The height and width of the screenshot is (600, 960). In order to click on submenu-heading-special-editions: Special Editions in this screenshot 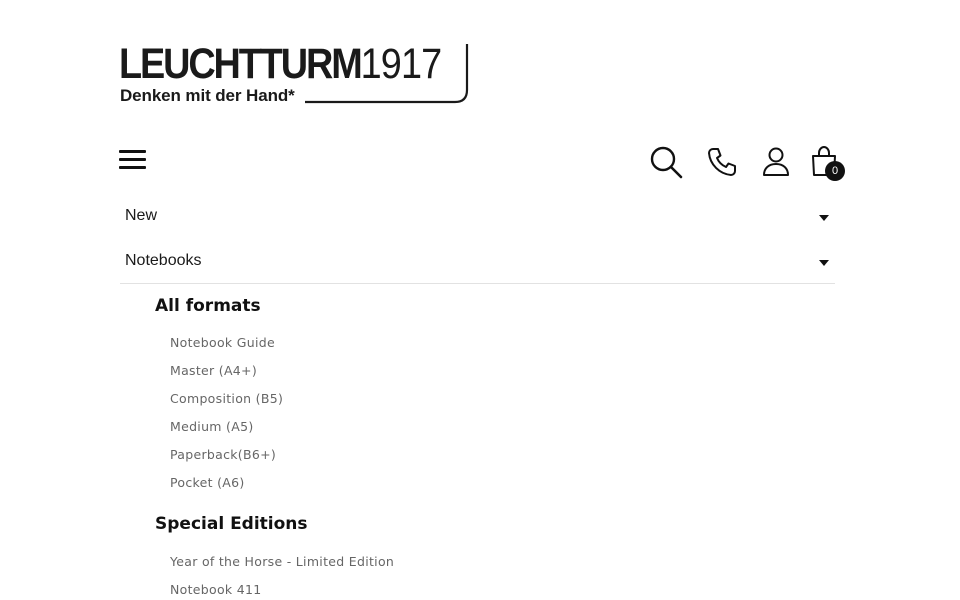, I will do `click(231, 524)`.